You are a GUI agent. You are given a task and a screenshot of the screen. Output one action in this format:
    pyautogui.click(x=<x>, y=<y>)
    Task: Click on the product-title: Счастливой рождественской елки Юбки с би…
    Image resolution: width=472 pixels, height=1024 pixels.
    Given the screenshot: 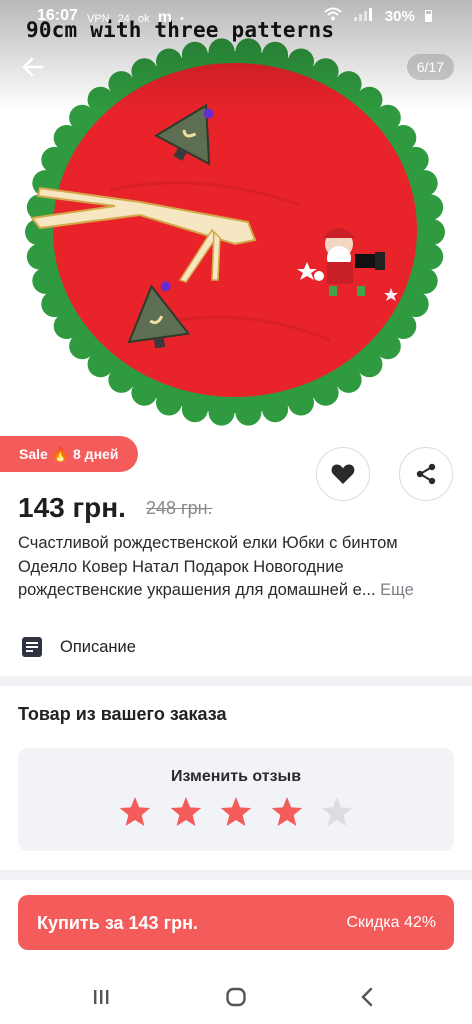 What is the action you would take?
    pyautogui.click(x=238, y=567)
    